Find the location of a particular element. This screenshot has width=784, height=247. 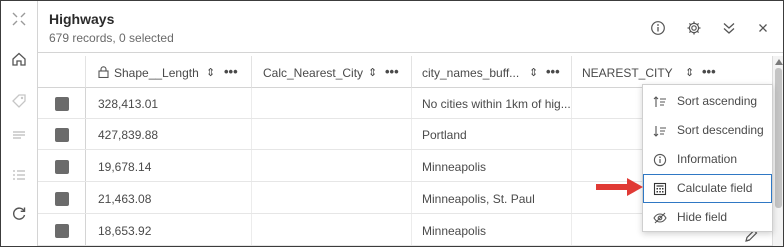

menu-item-label: Sort ascending is located at coordinates (717, 101).